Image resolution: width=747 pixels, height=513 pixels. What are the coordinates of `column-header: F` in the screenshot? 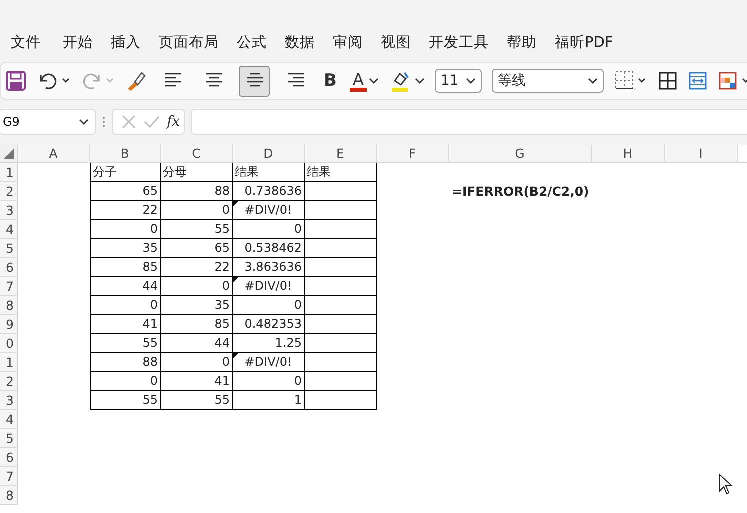 It's located at (413, 154).